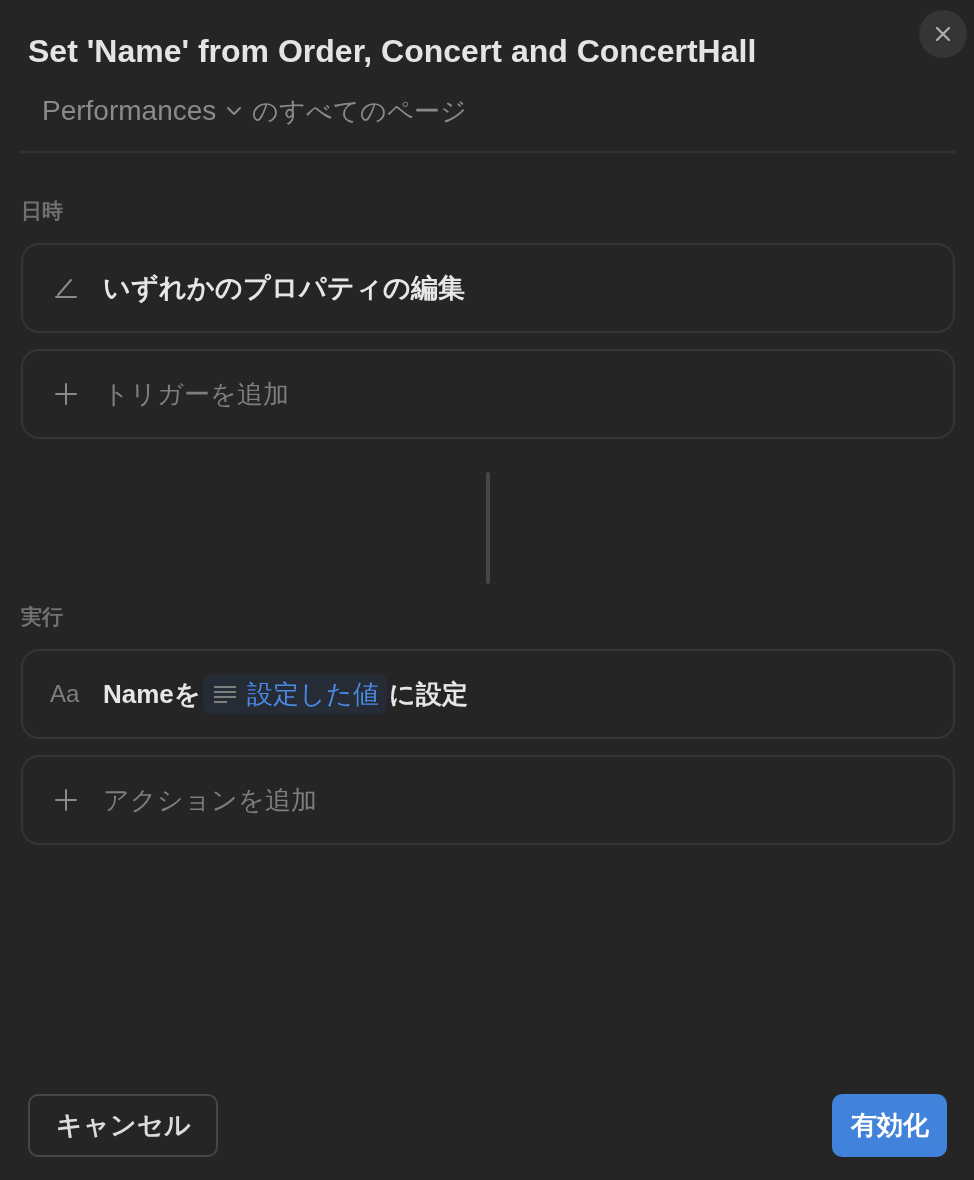 The width and height of the screenshot is (974, 1180). Describe the element at coordinates (234, 111) in the screenshot. I see `chevron-down-icon` at that location.